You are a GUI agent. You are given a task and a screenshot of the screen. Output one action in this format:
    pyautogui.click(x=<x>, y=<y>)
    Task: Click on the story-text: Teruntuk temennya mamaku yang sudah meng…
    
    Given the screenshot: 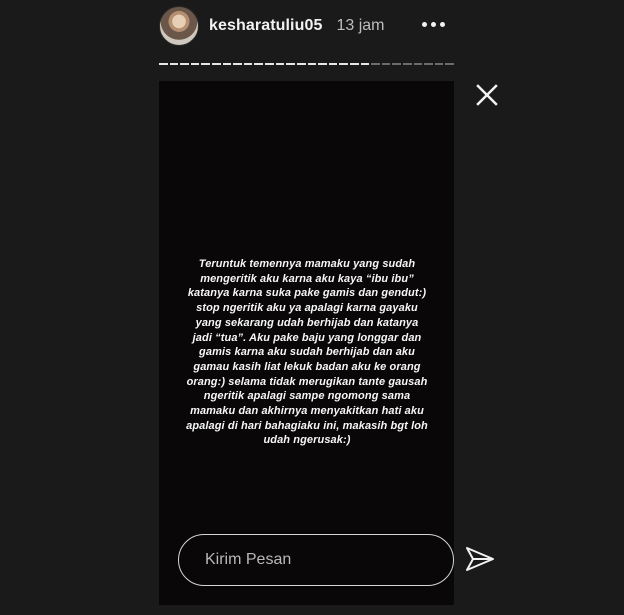 What is the action you would take?
    pyautogui.click(x=307, y=352)
    